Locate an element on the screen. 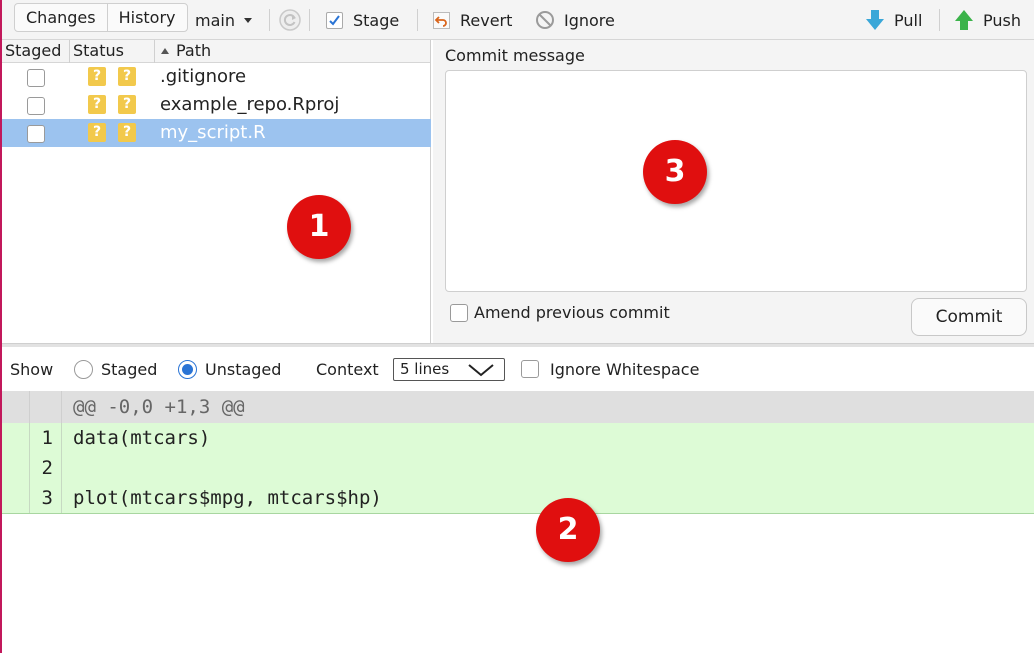 Image resolution: width=1034 pixels, height=653 pixels. show-unstaged-option: Unstaged is located at coordinates (229, 369).